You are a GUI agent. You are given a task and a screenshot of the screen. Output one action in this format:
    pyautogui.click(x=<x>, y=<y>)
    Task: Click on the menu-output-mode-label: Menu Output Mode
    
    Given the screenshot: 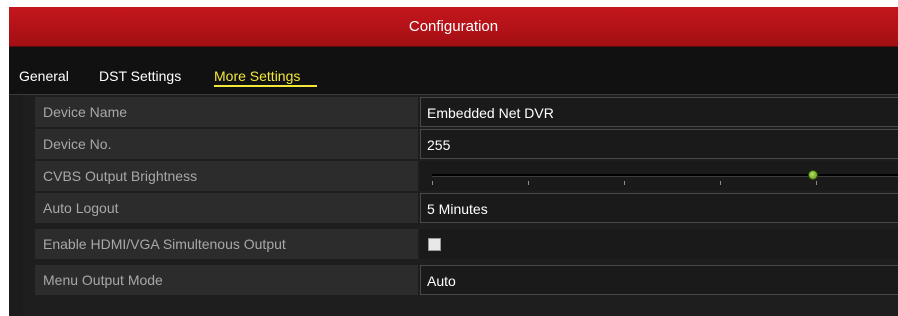 What is the action you would take?
    pyautogui.click(x=226, y=280)
    